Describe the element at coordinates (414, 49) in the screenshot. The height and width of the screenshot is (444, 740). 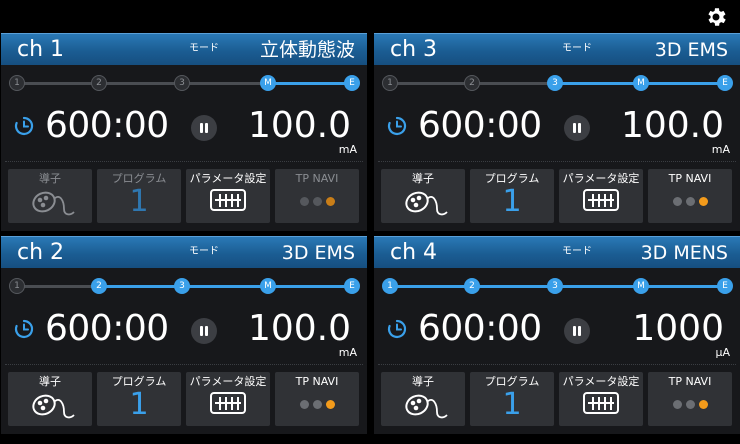
I see `channel-label: ch 3` at that location.